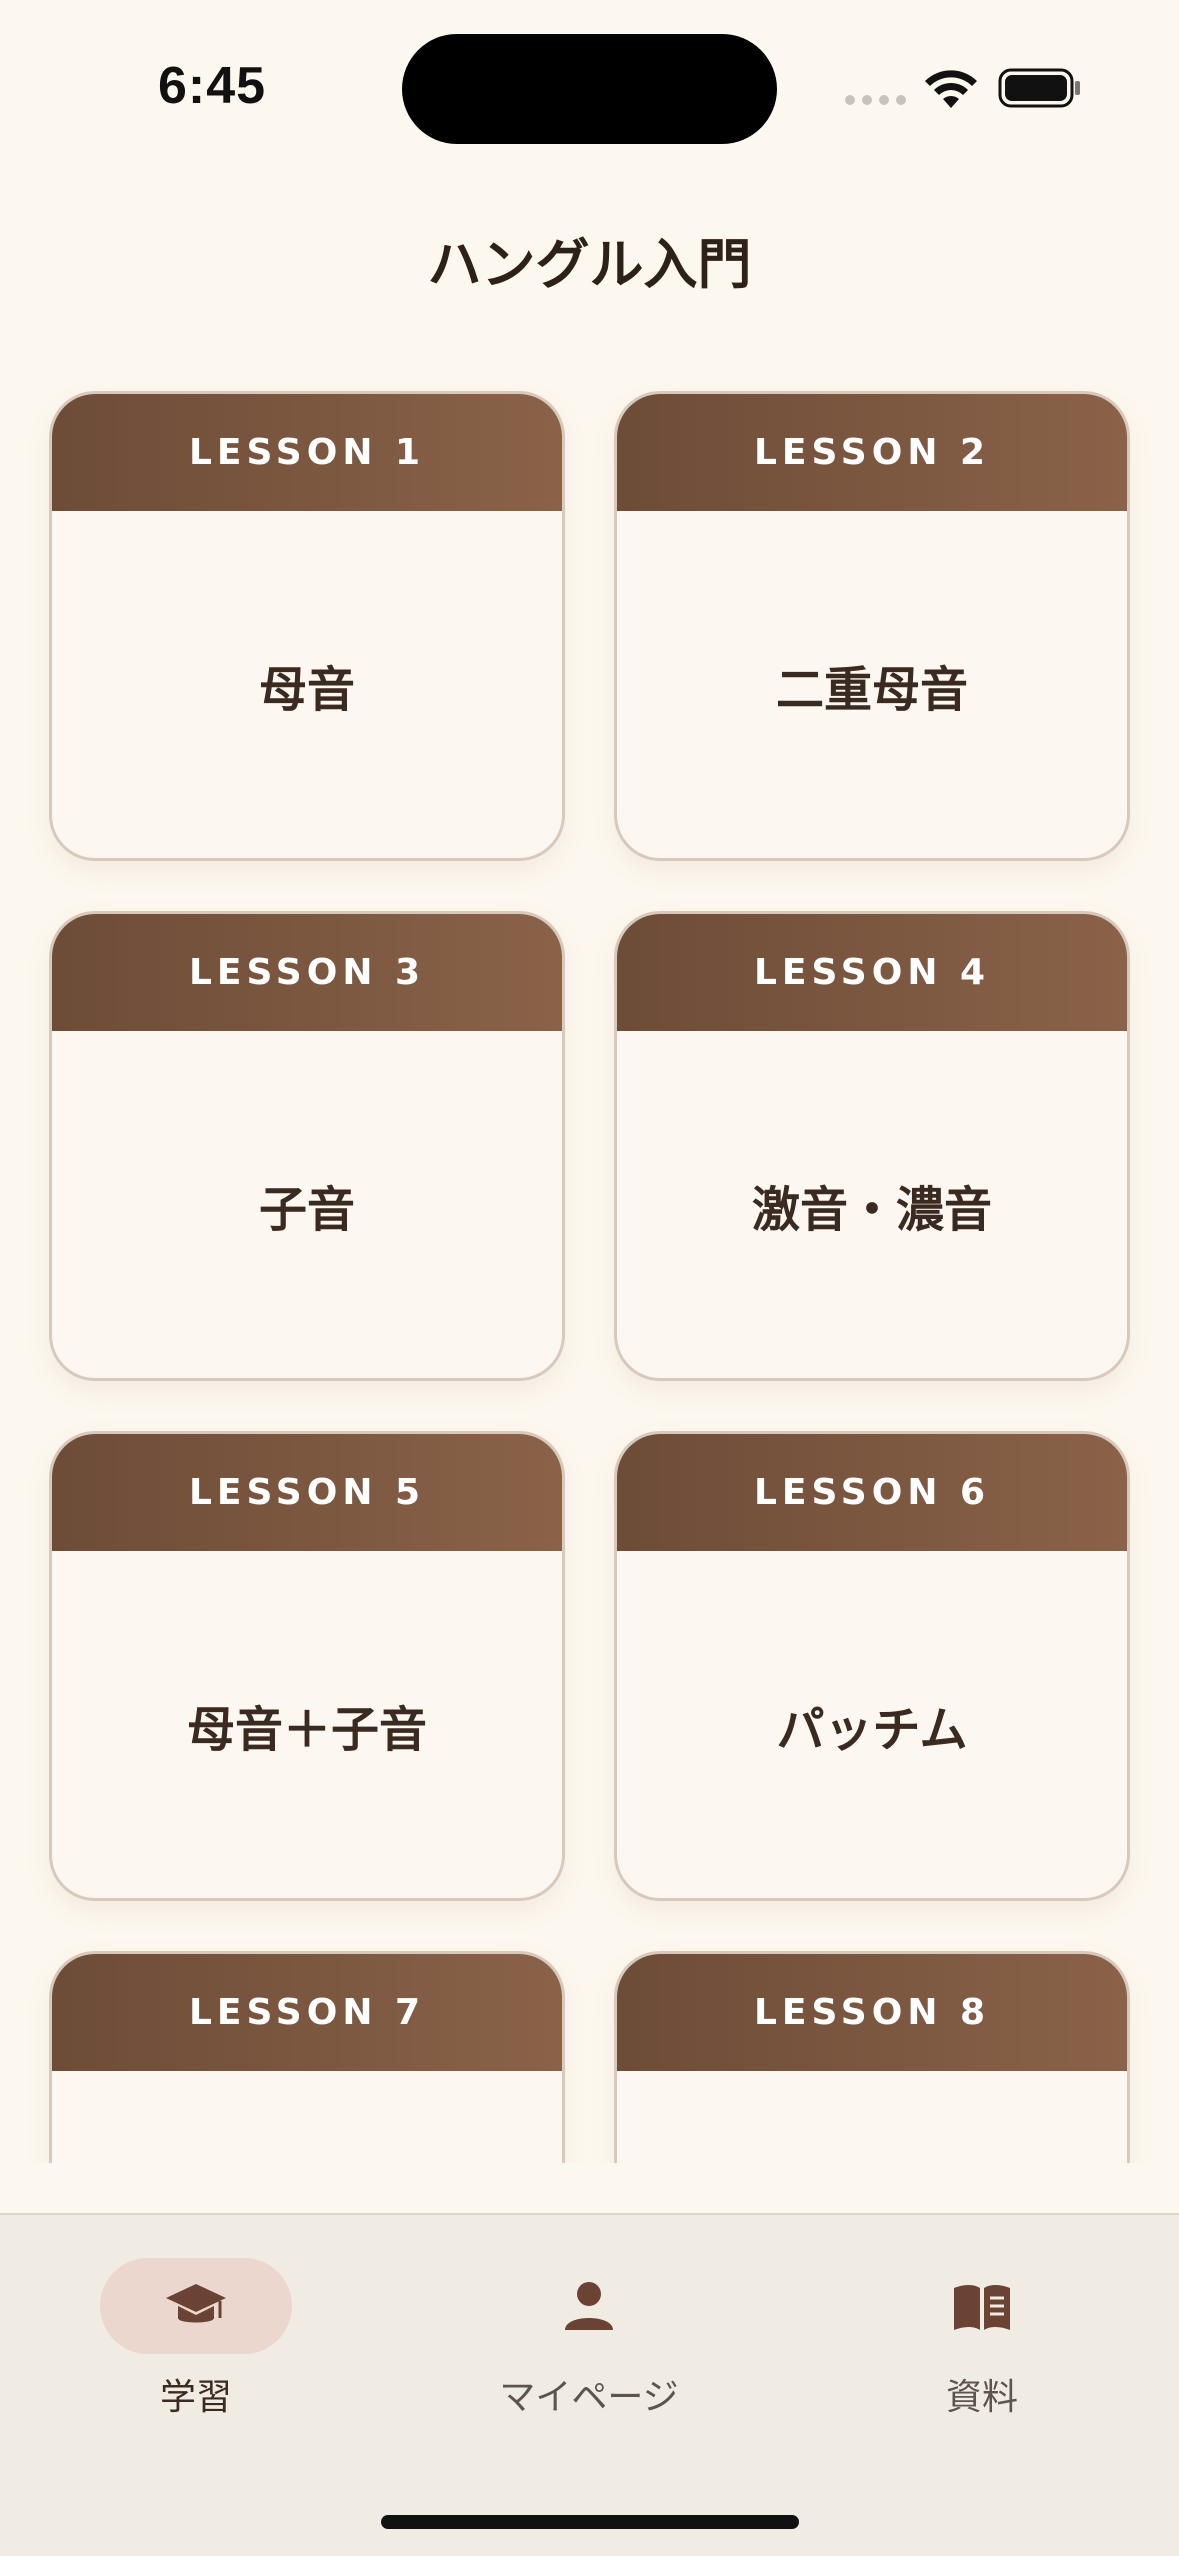 This screenshot has width=1179, height=2556. Describe the element at coordinates (871, 689) in the screenshot. I see `lesson-title: 二重母音` at that location.